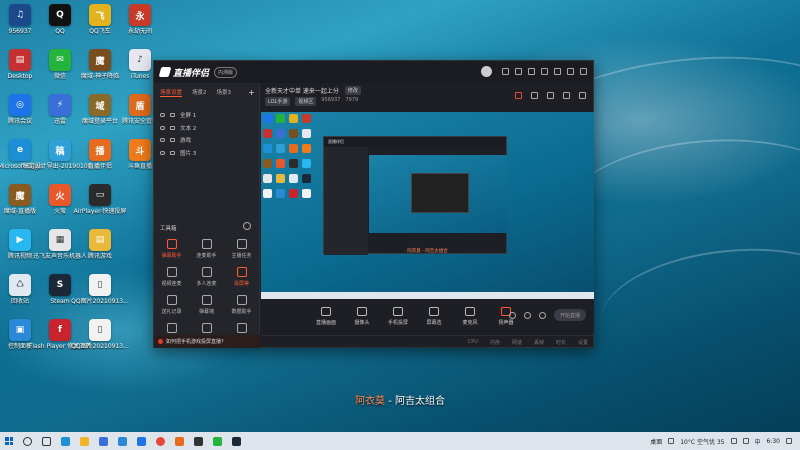 This screenshot has height=450, width=800. I want to click on desktop-icon: ▦ 迅飞友声音乐机器人, so click(60, 244).